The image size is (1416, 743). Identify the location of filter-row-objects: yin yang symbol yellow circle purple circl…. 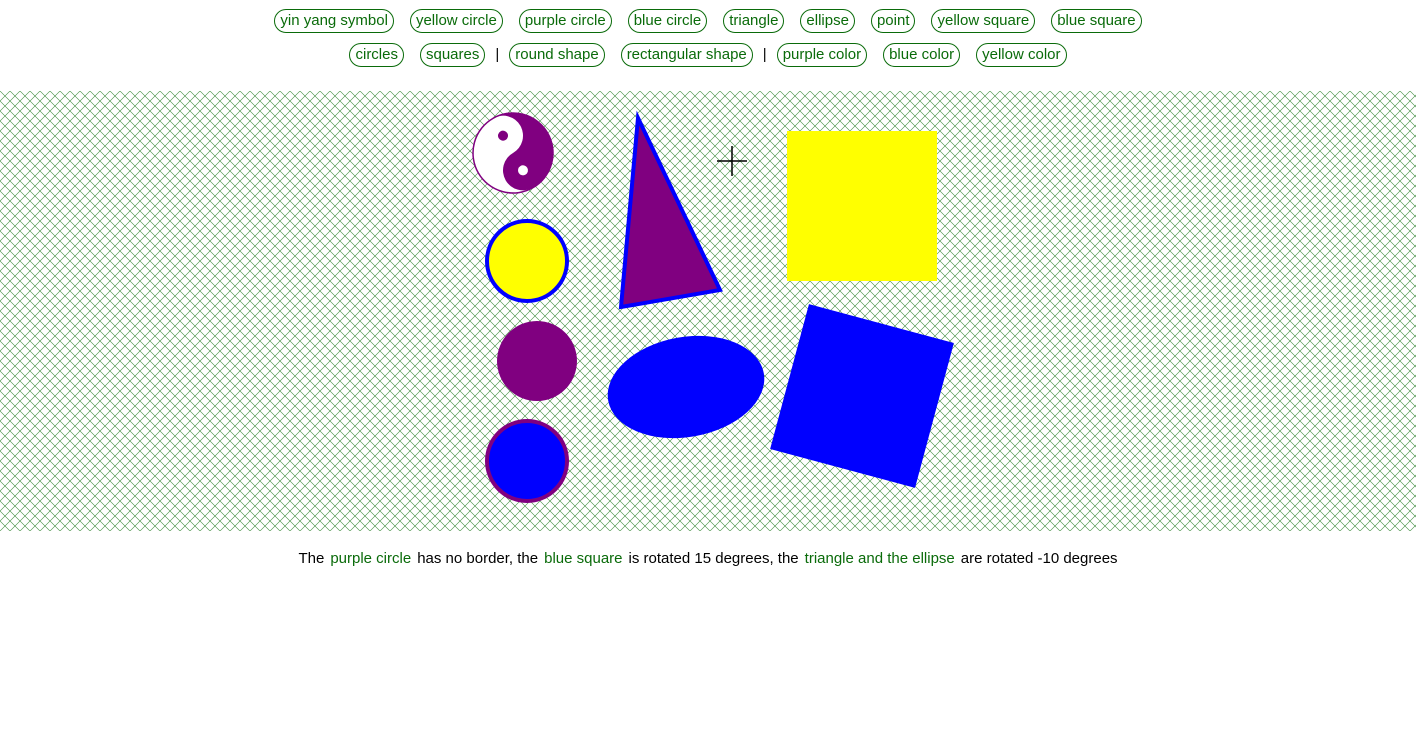
(708, 21).